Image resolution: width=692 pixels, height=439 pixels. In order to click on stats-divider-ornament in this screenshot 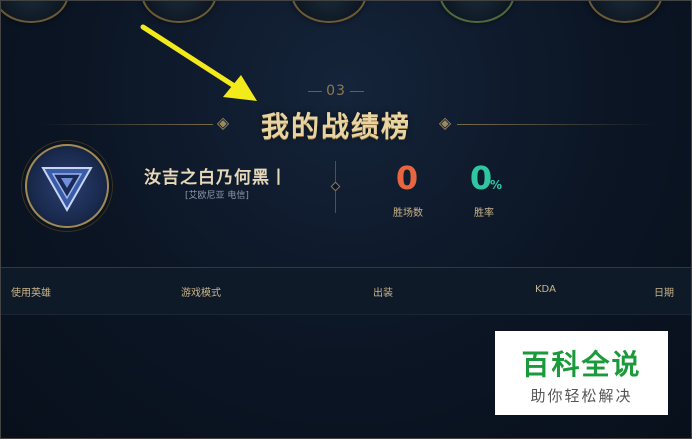, I will do `click(335, 186)`.